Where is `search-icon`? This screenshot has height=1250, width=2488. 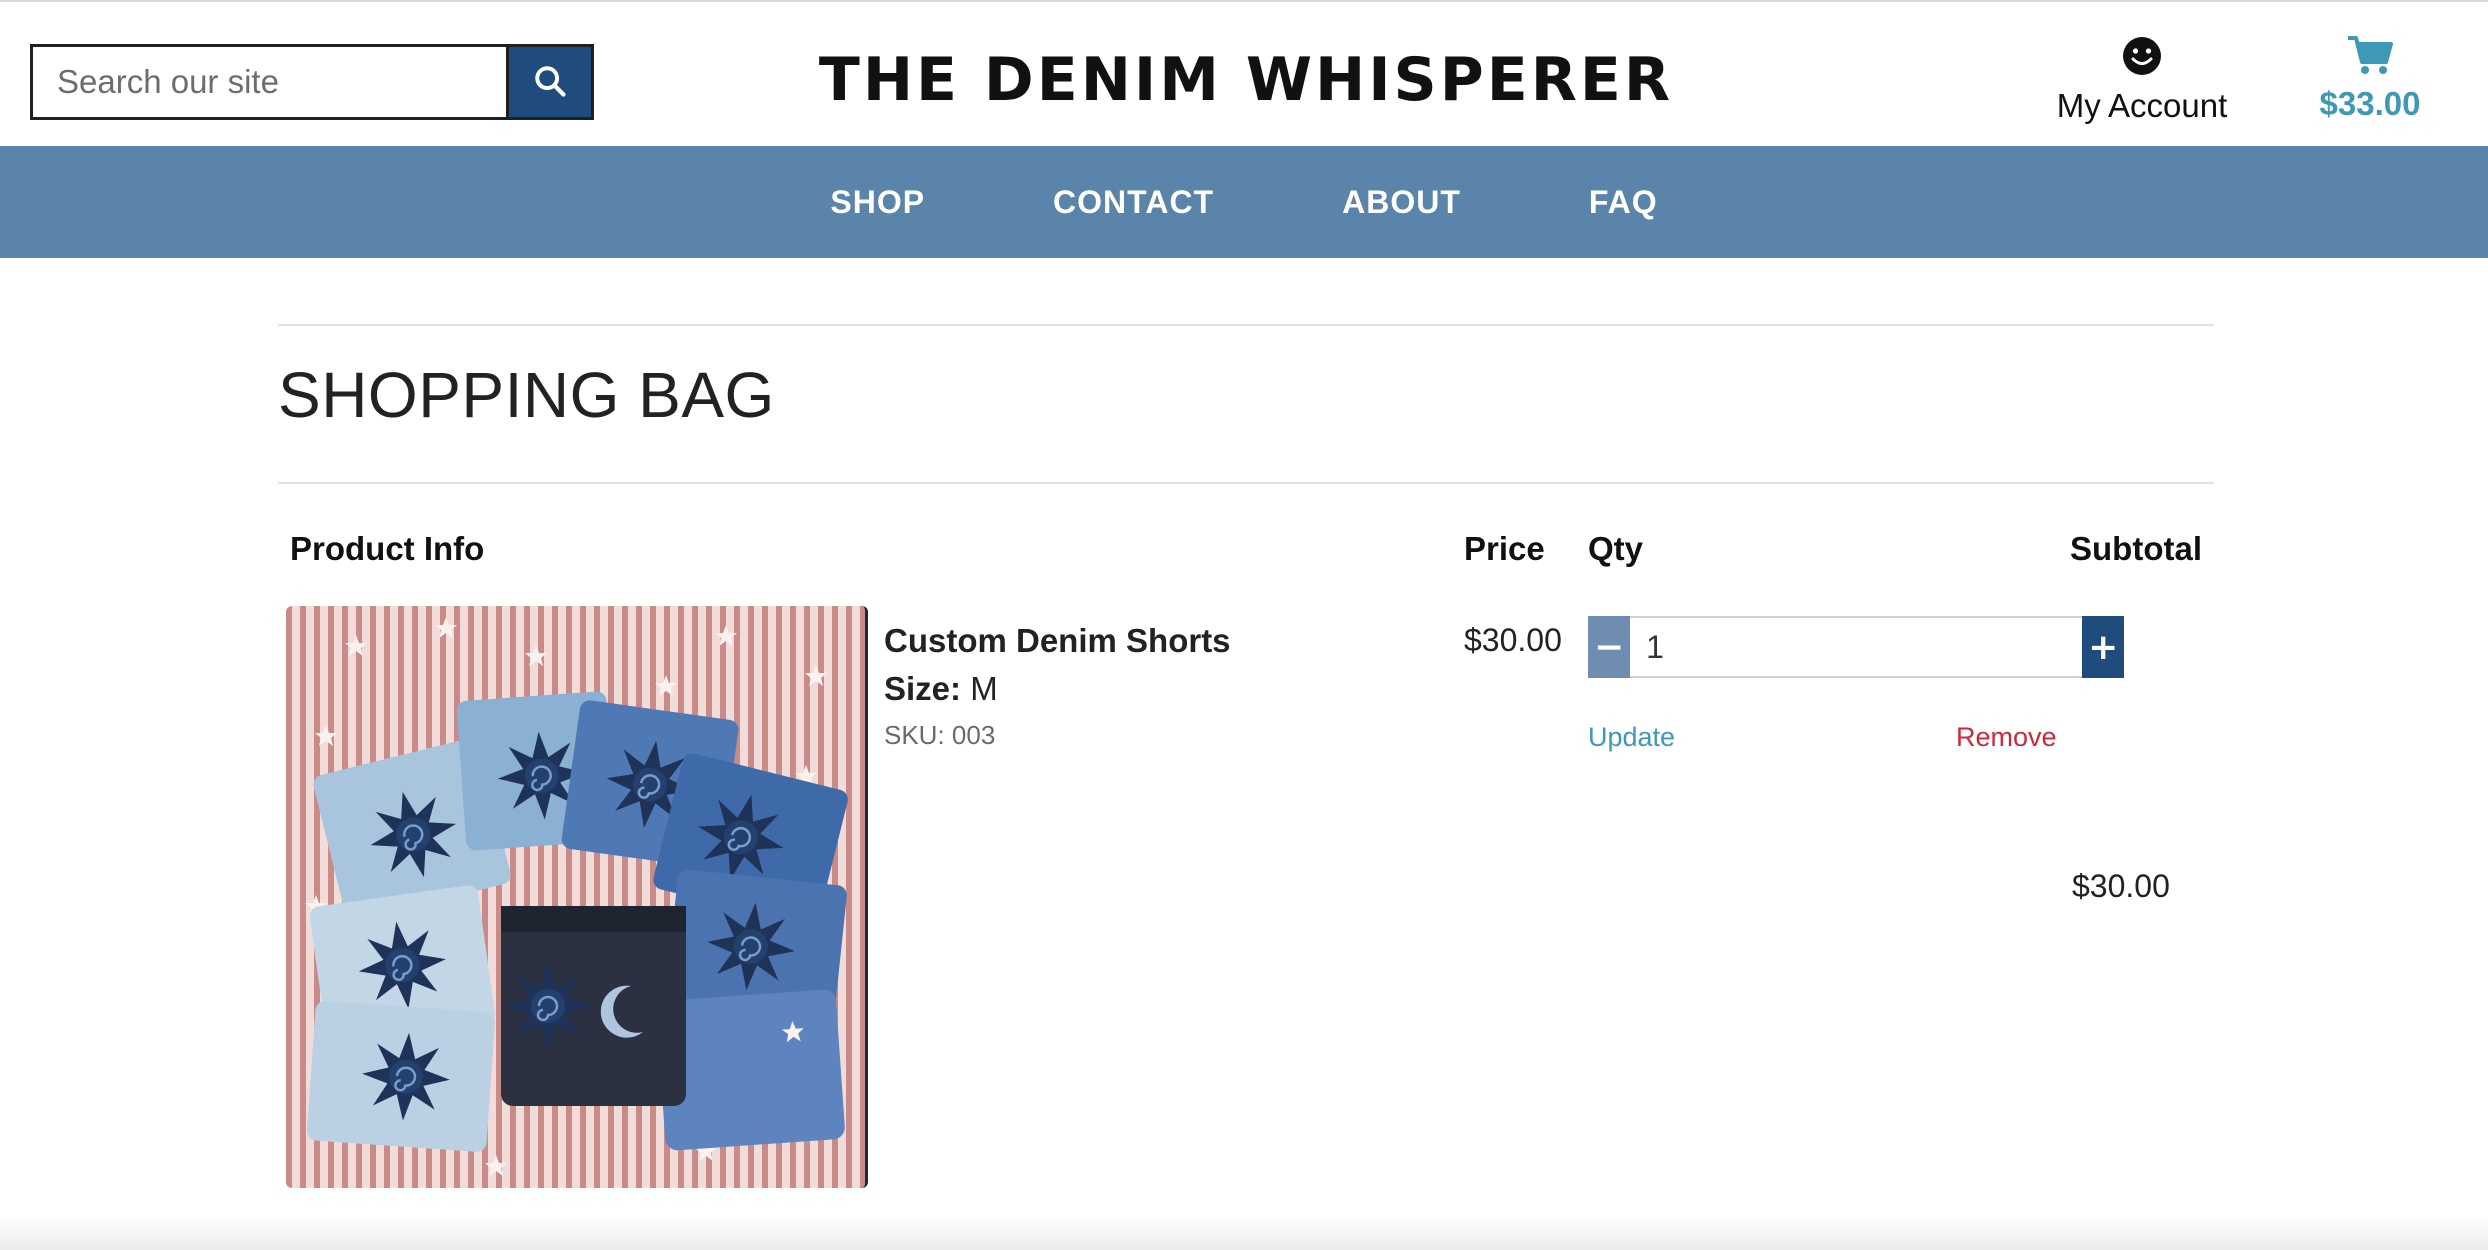 search-icon is located at coordinates (550, 82).